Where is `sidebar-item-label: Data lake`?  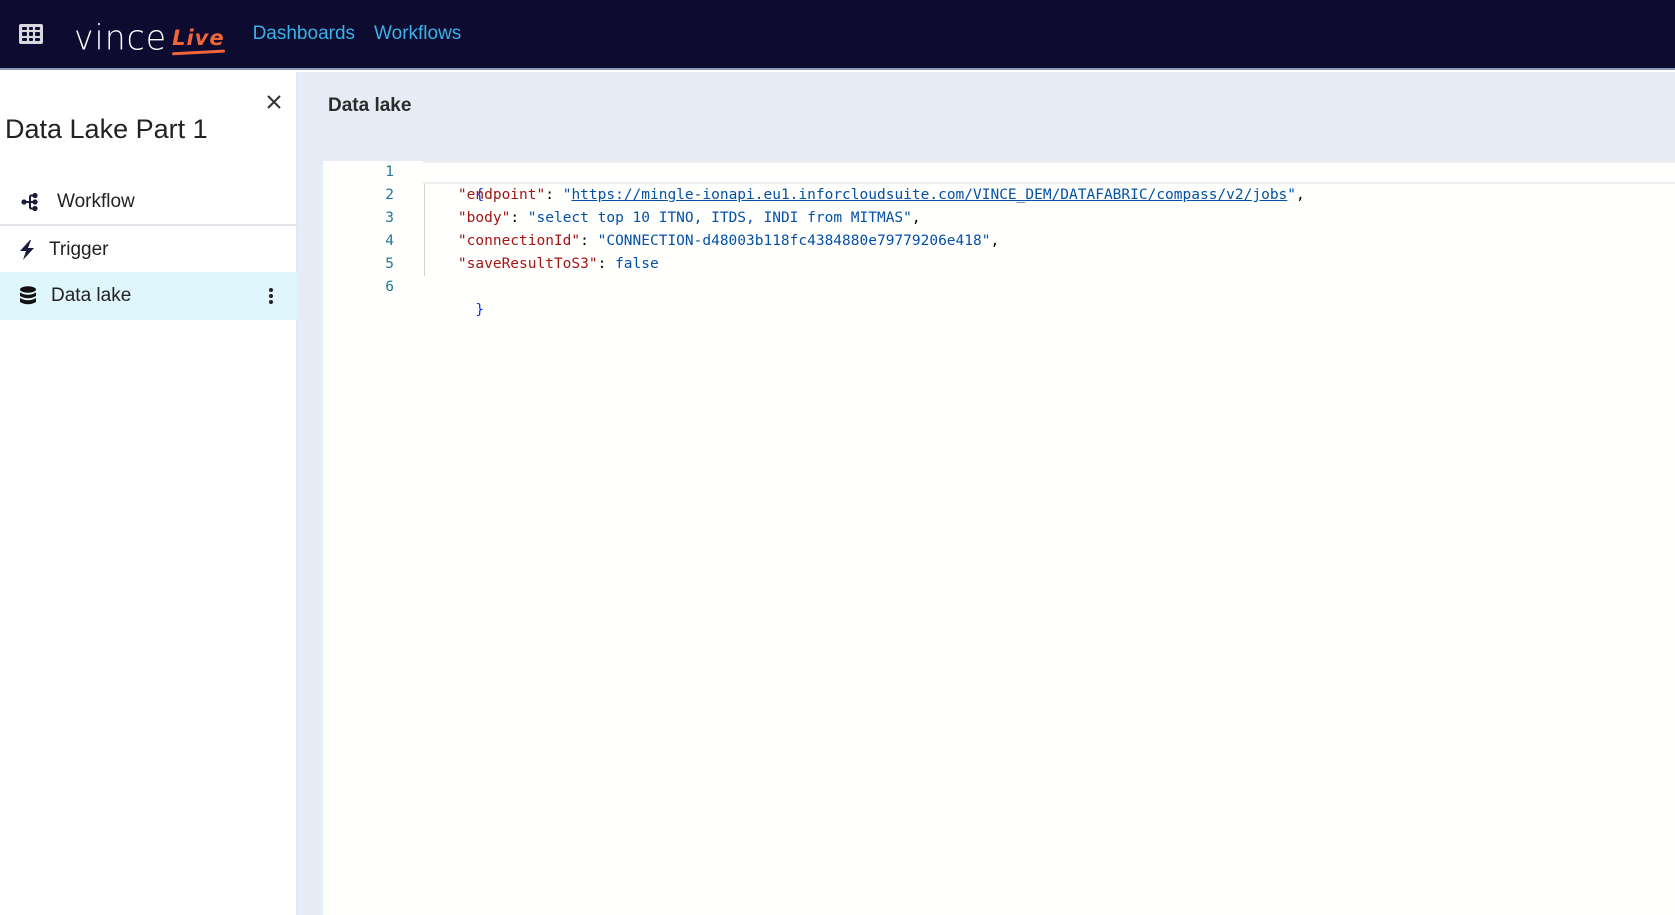
sidebar-item-label: Data lake is located at coordinates (91, 295).